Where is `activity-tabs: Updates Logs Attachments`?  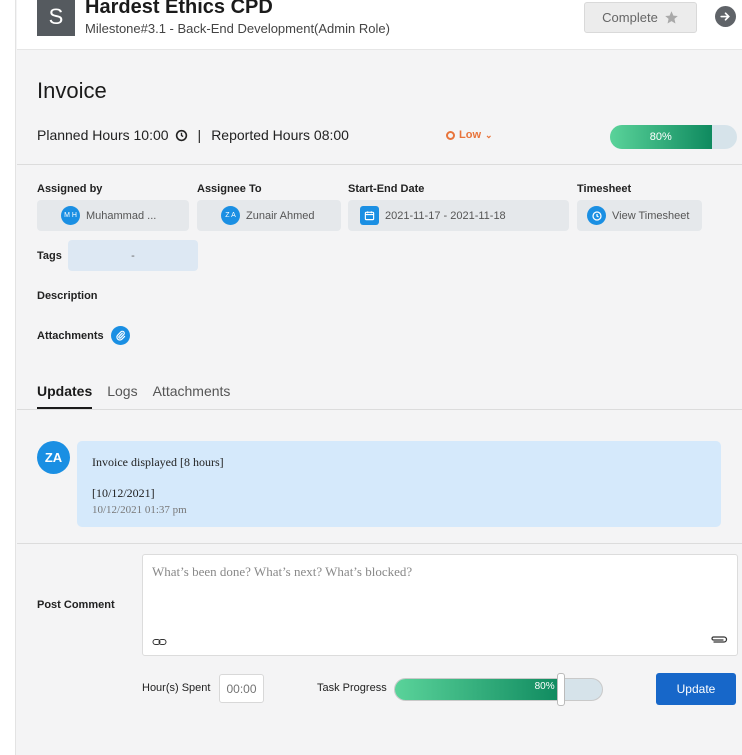
activity-tabs: Updates Logs Attachments is located at coordinates (133, 396).